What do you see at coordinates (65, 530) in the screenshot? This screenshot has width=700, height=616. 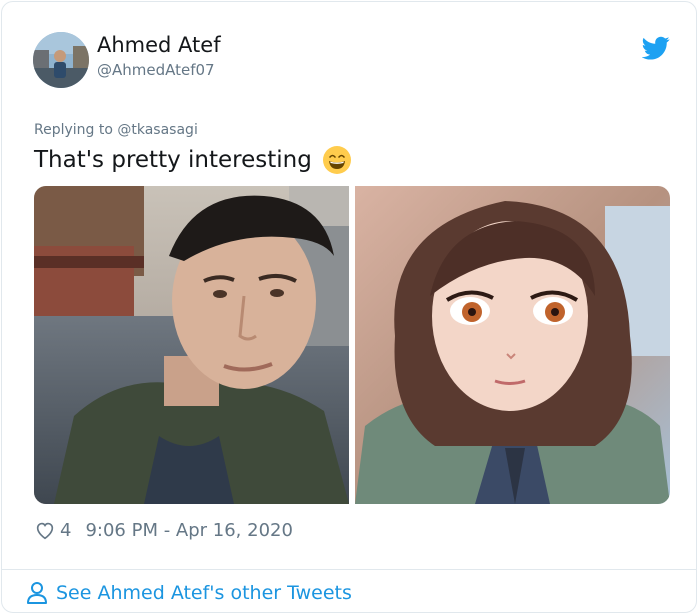 I see `like-count: 4` at bounding box center [65, 530].